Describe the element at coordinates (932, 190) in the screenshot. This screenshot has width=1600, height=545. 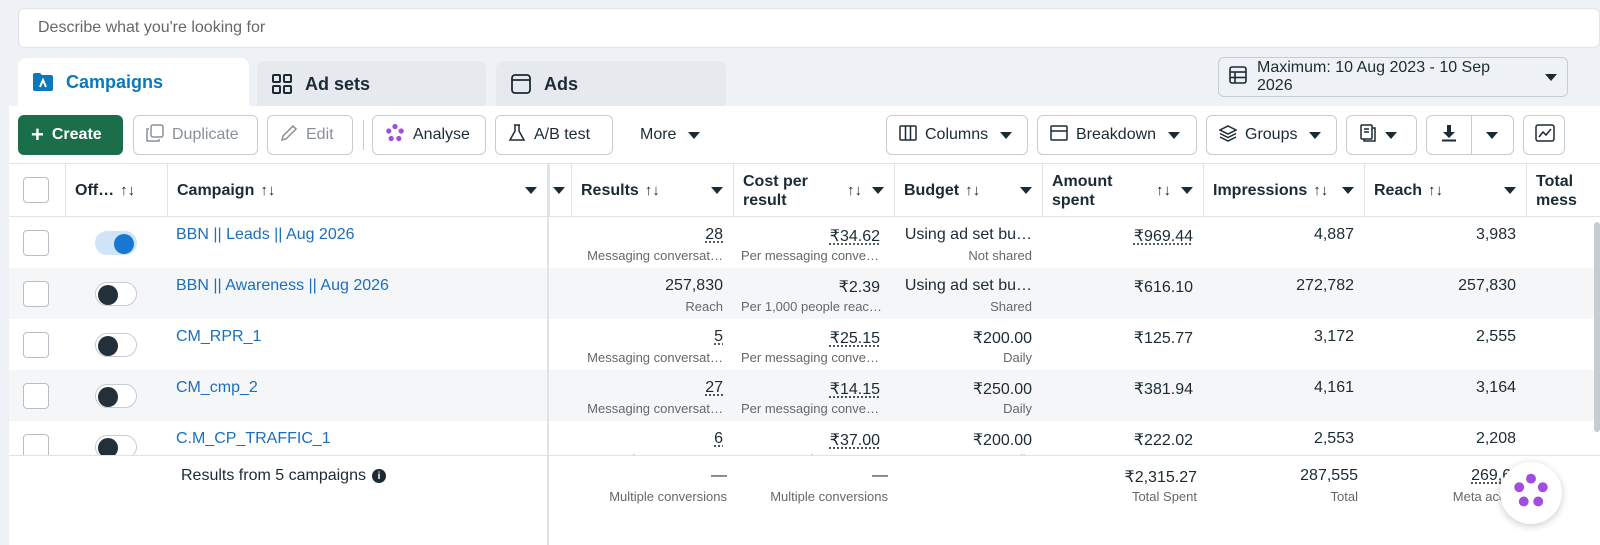
I see `header-label: Budget` at that location.